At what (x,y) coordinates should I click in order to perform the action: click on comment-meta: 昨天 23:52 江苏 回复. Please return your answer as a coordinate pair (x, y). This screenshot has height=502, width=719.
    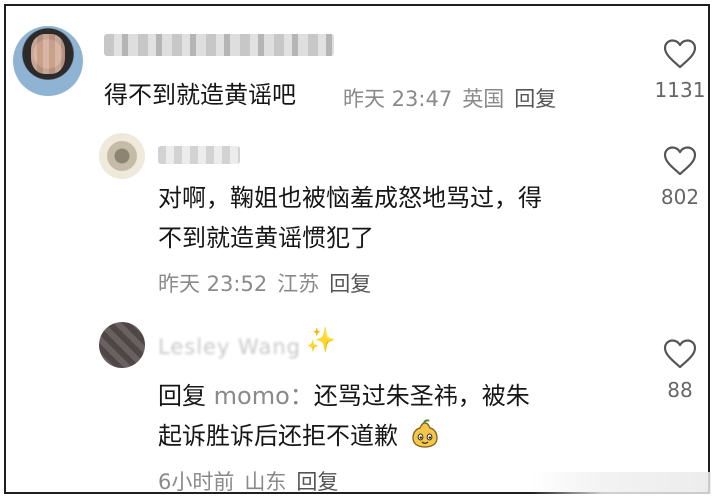
    Looking at the image, I should click on (269, 283).